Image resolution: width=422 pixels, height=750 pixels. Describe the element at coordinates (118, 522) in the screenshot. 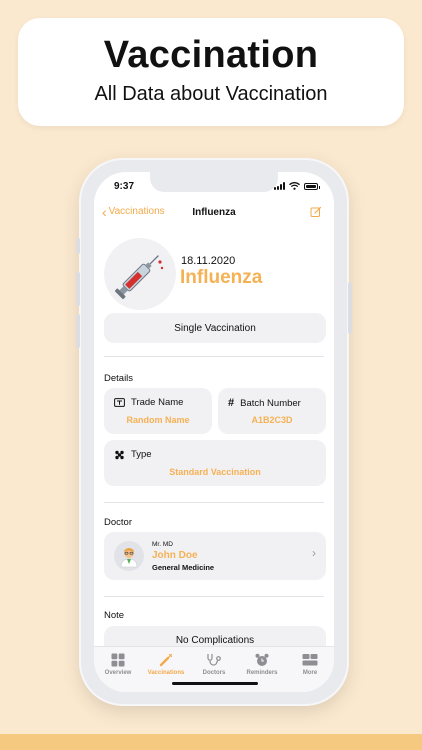

I see `doctor-section-label: Doctor` at that location.